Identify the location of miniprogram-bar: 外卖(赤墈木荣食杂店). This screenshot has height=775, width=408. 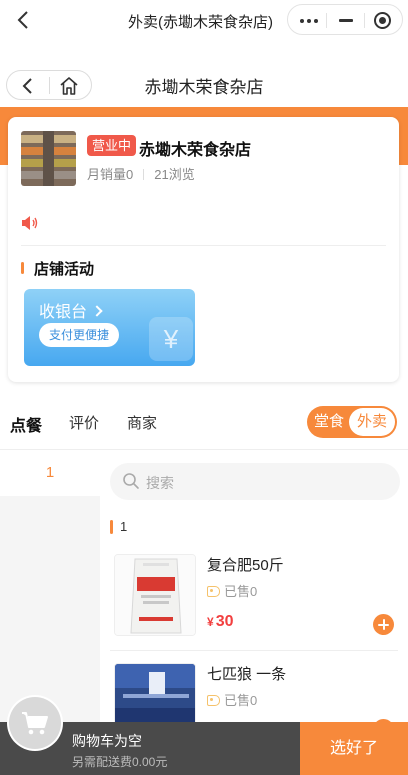
(204, 20).